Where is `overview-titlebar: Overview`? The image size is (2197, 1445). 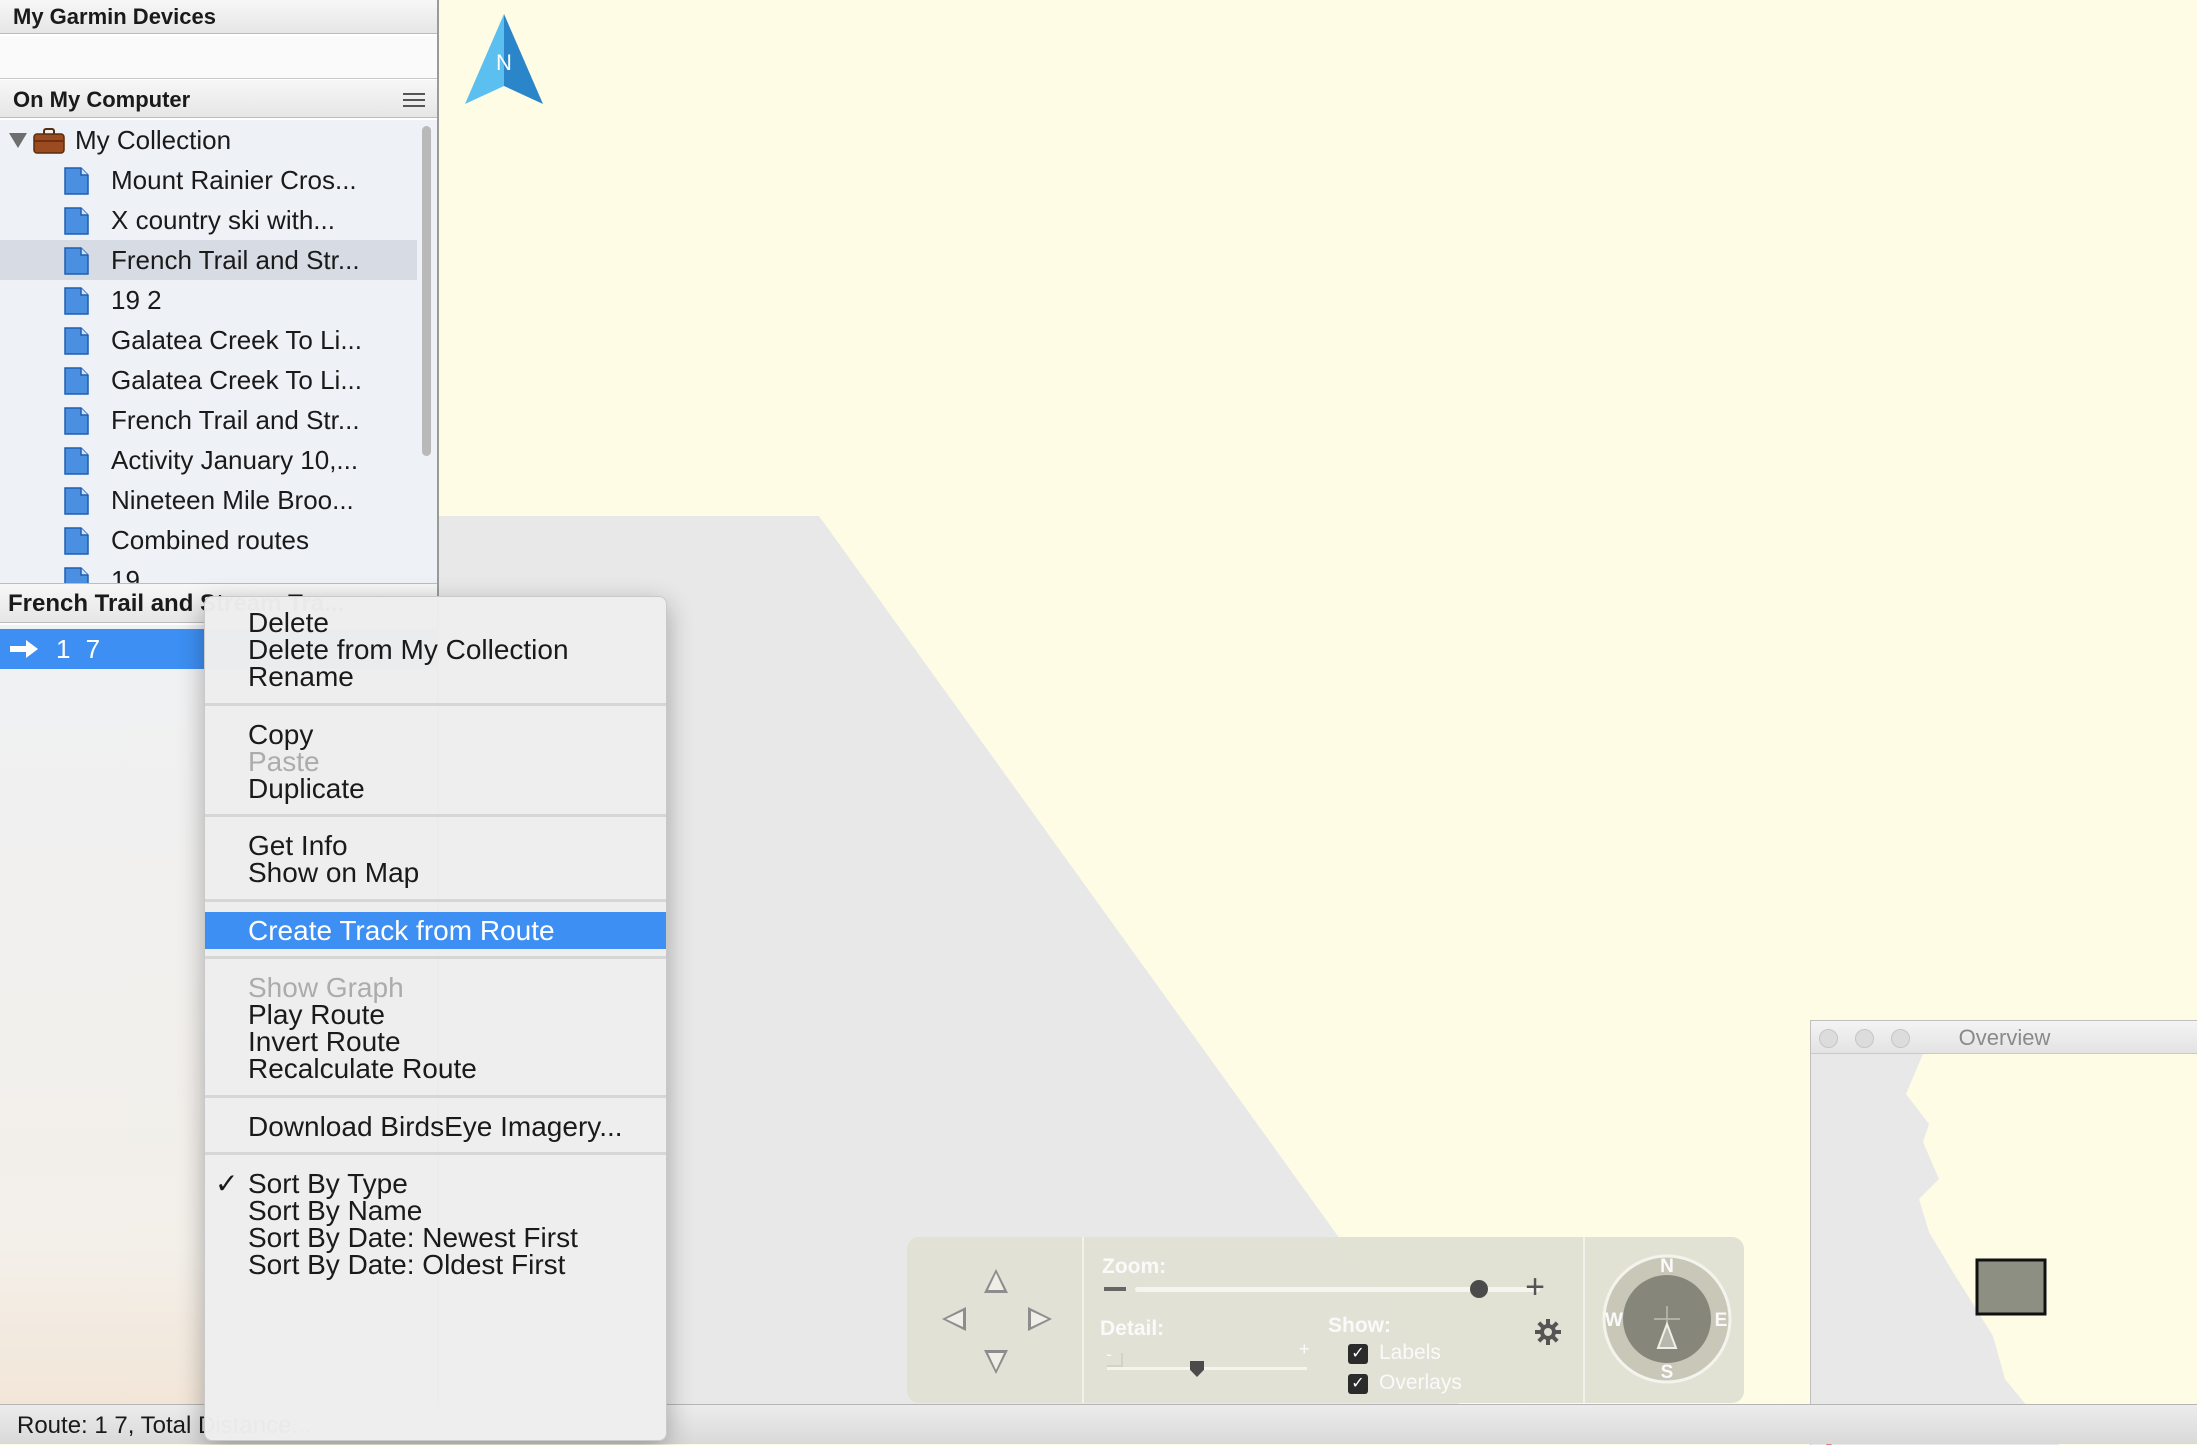
overview-titlebar: Overview is located at coordinates (2004, 1037).